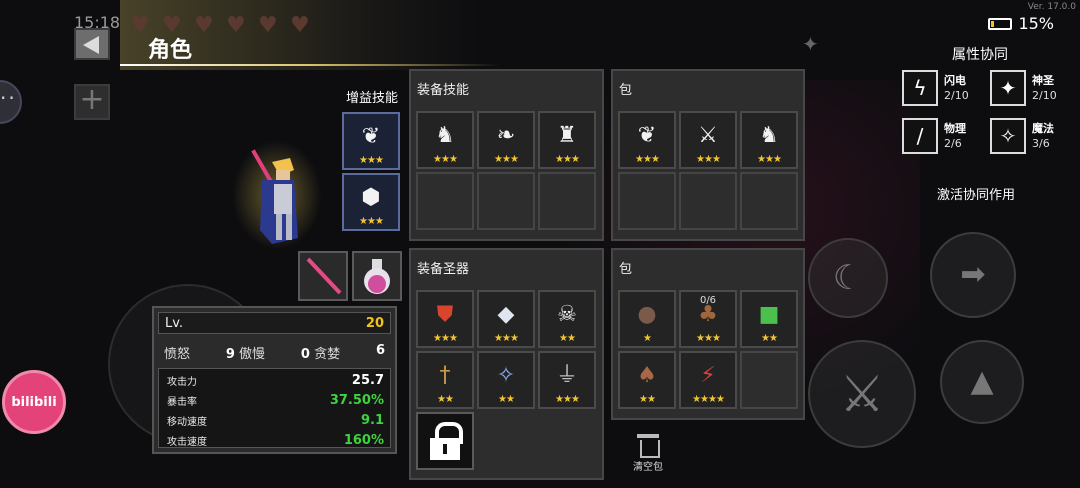 Image resolution: width=1080 pixels, height=488 pixels. I want to click on character-portrait, so click(277, 195).